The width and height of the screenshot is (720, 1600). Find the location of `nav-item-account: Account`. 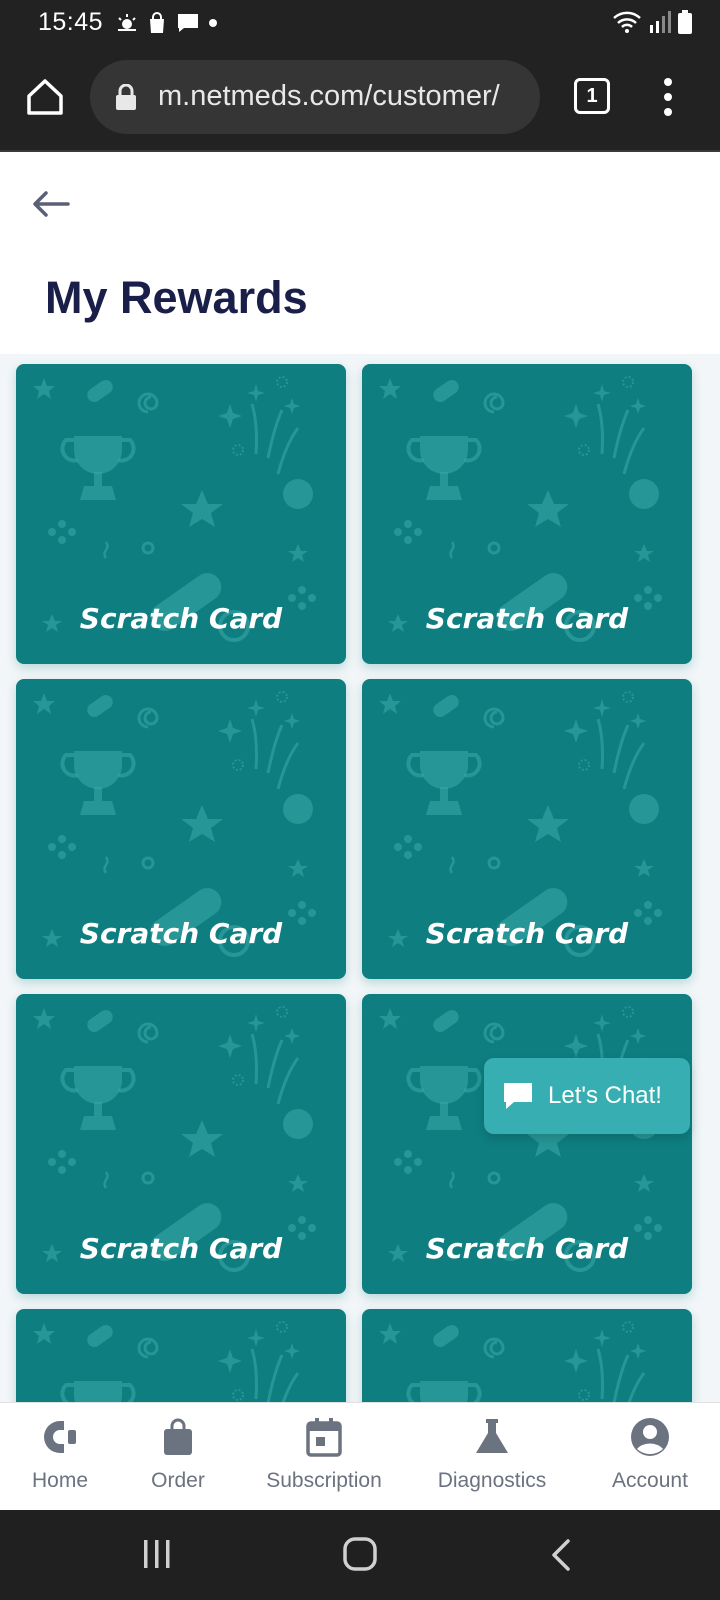

nav-item-account: Account is located at coordinates (650, 1454).